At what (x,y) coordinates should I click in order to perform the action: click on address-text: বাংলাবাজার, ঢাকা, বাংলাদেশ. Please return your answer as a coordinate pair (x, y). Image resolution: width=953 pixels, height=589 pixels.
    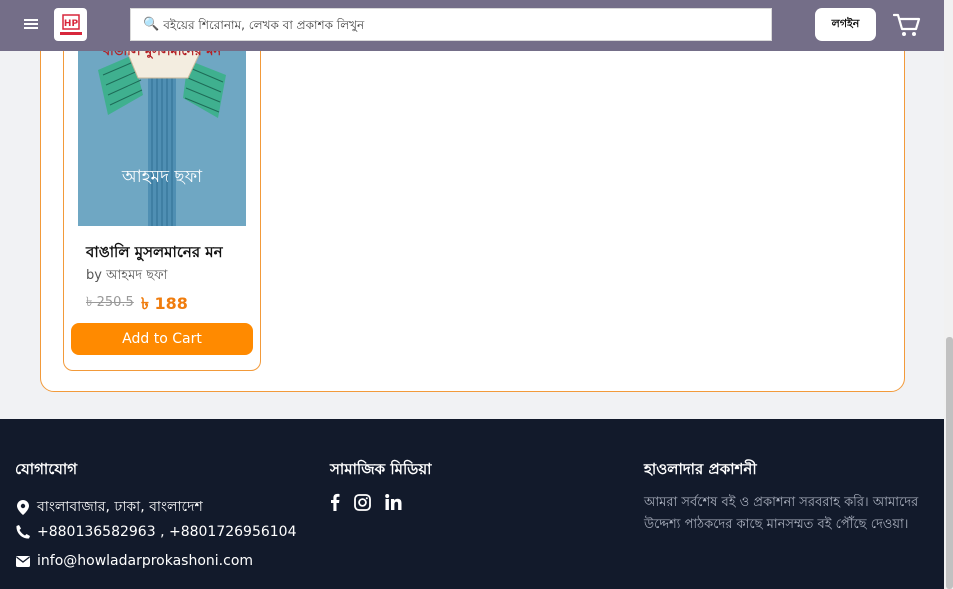
    Looking at the image, I should click on (120, 507).